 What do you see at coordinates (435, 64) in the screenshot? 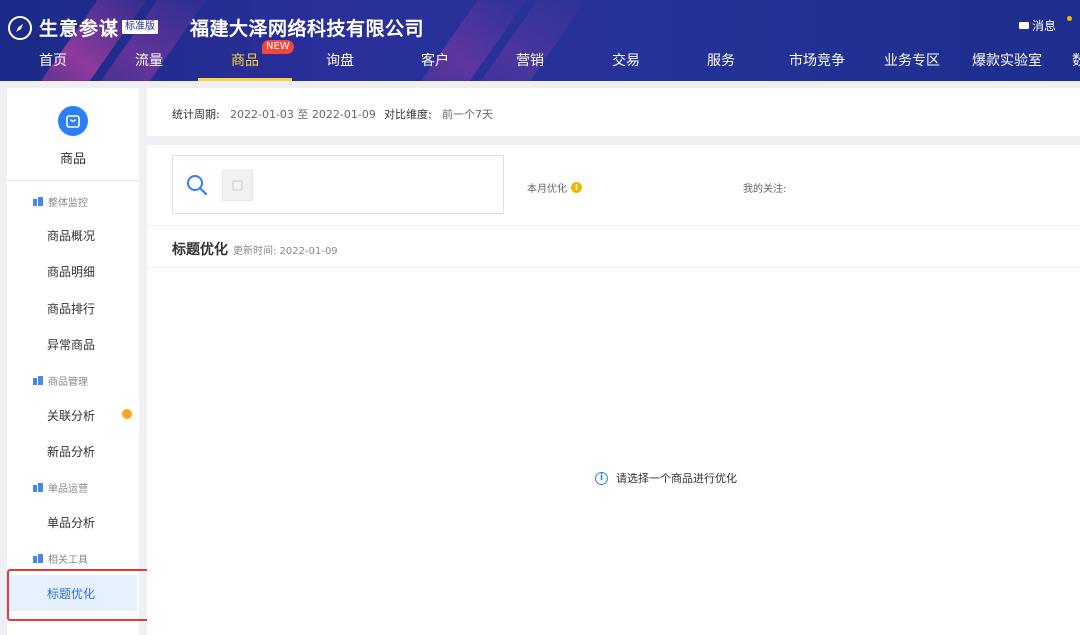
I see `nav-customers: 客户` at bounding box center [435, 64].